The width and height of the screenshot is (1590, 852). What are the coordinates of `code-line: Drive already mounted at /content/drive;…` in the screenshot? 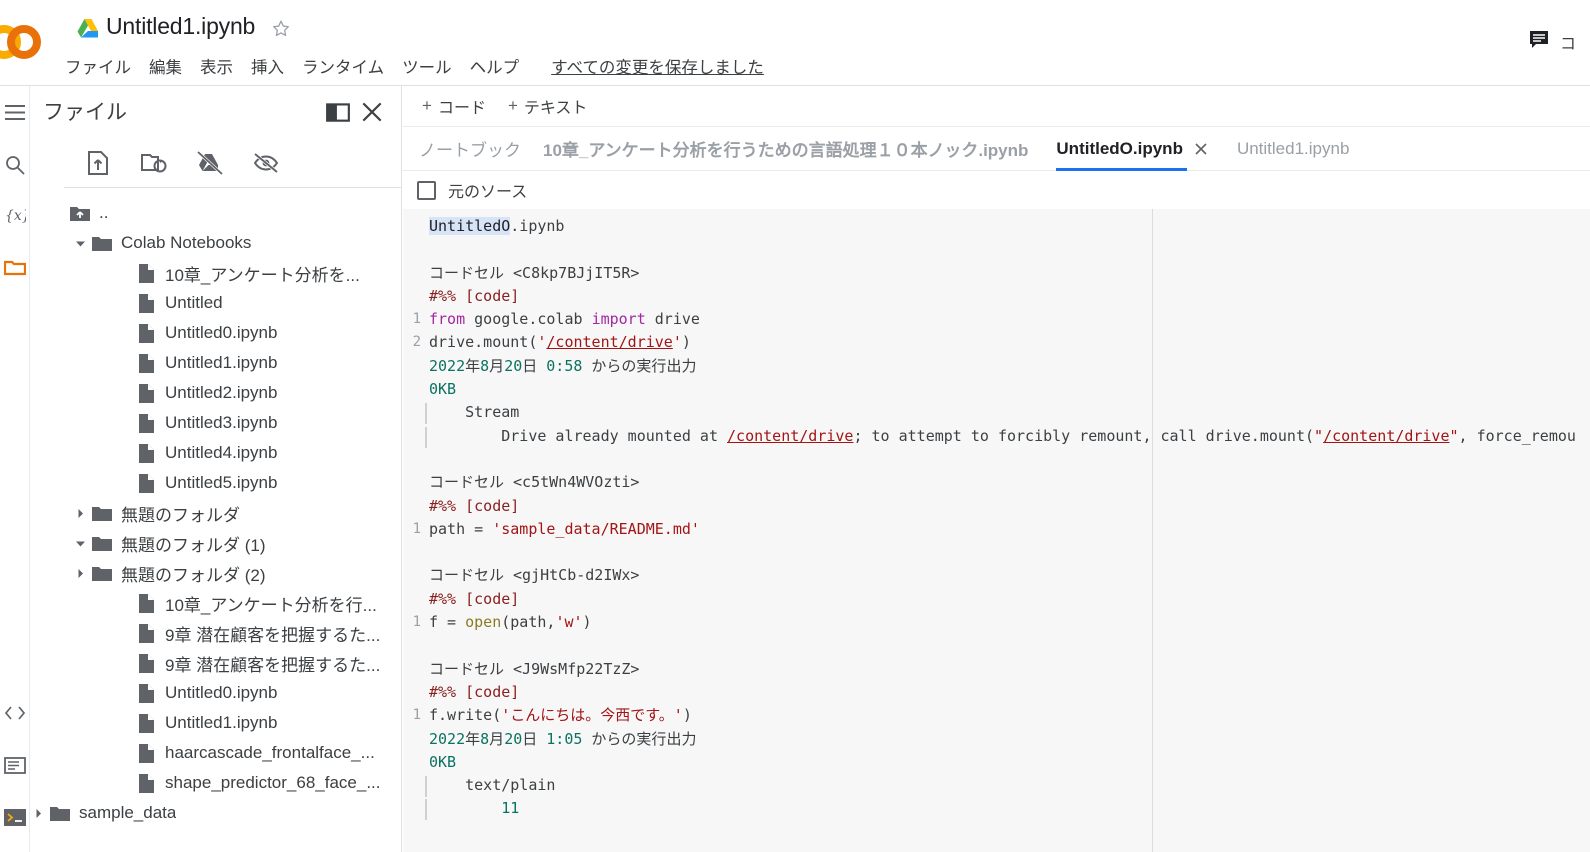 It's located at (996, 436).